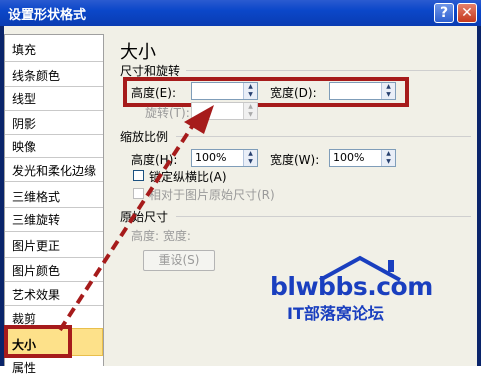 This screenshot has height=376, width=481. What do you see at coordinates (199, 119) in the screenshot?
I see `arrow-head` at bounding box center [199, 119].